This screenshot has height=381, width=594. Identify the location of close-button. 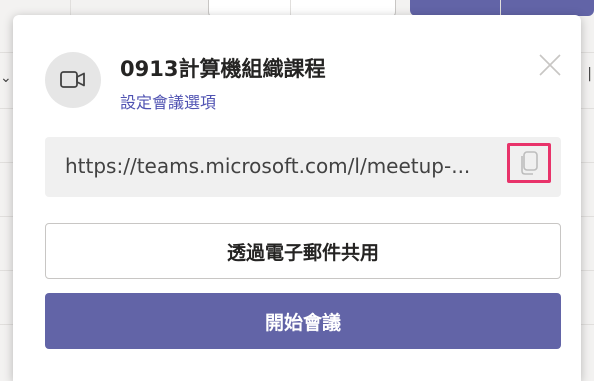
(550, 65).